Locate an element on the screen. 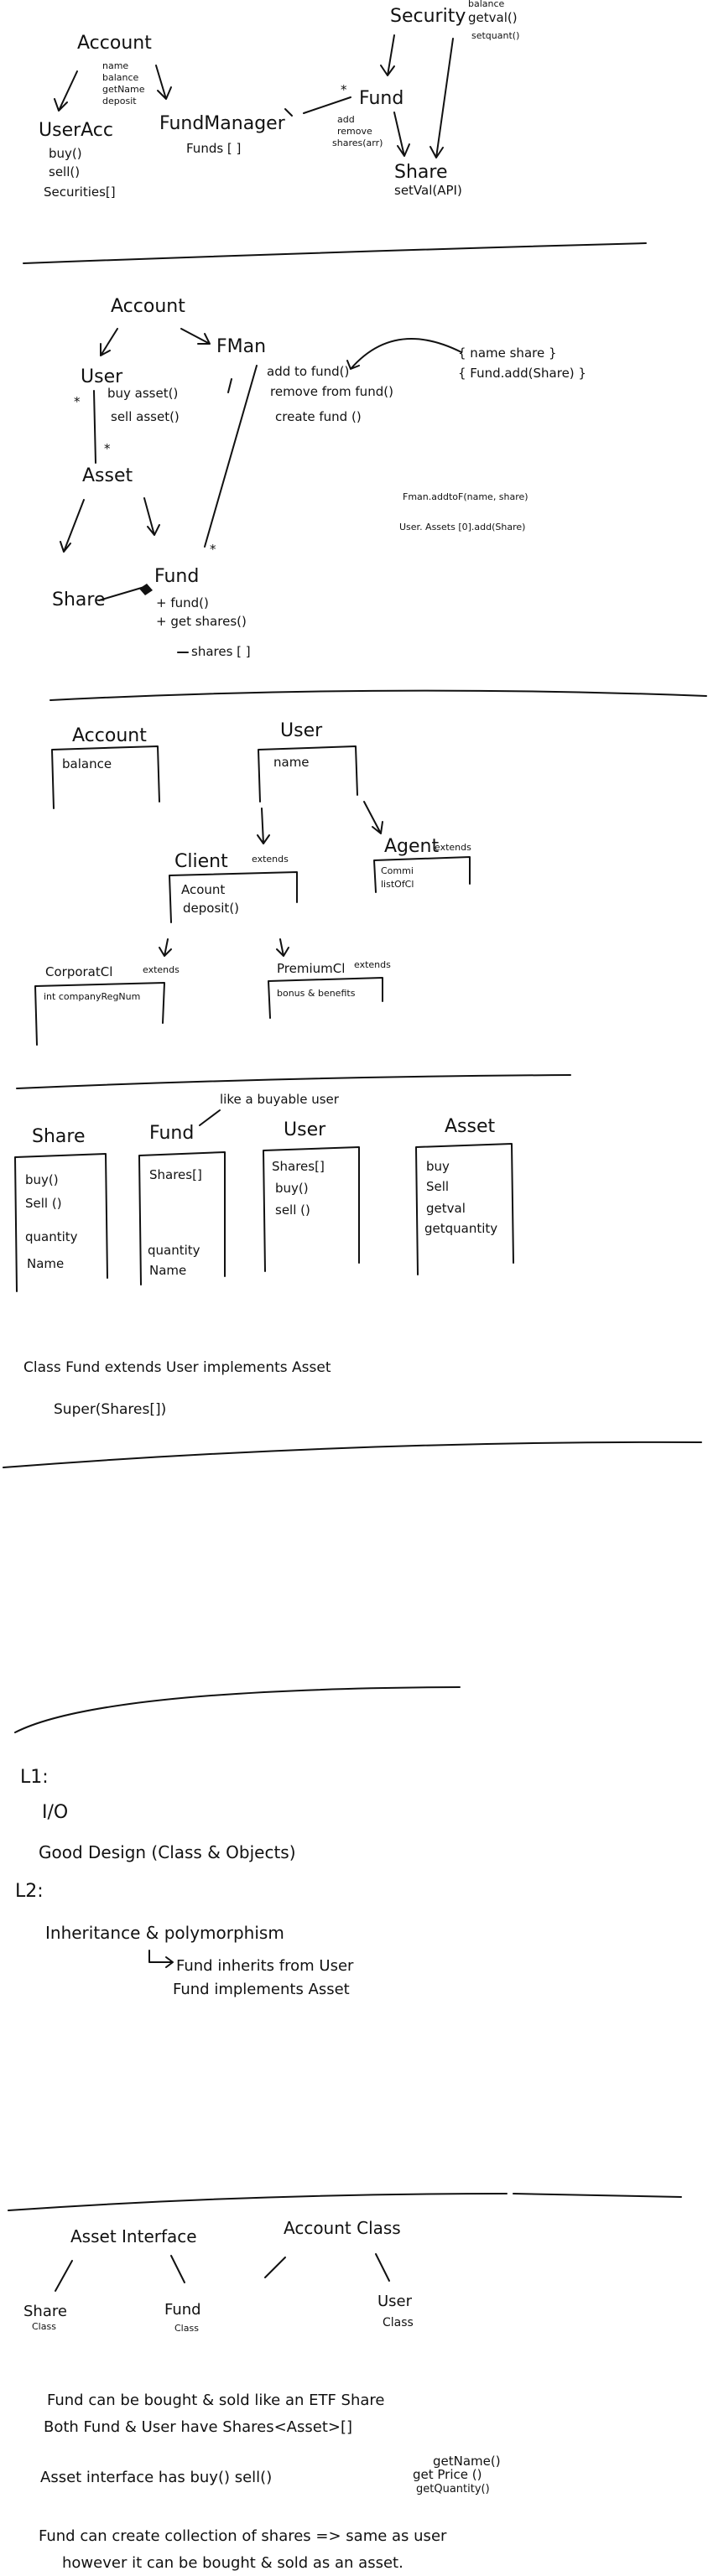  s2-fman-title: FMan is located at coordinates (241, 346).